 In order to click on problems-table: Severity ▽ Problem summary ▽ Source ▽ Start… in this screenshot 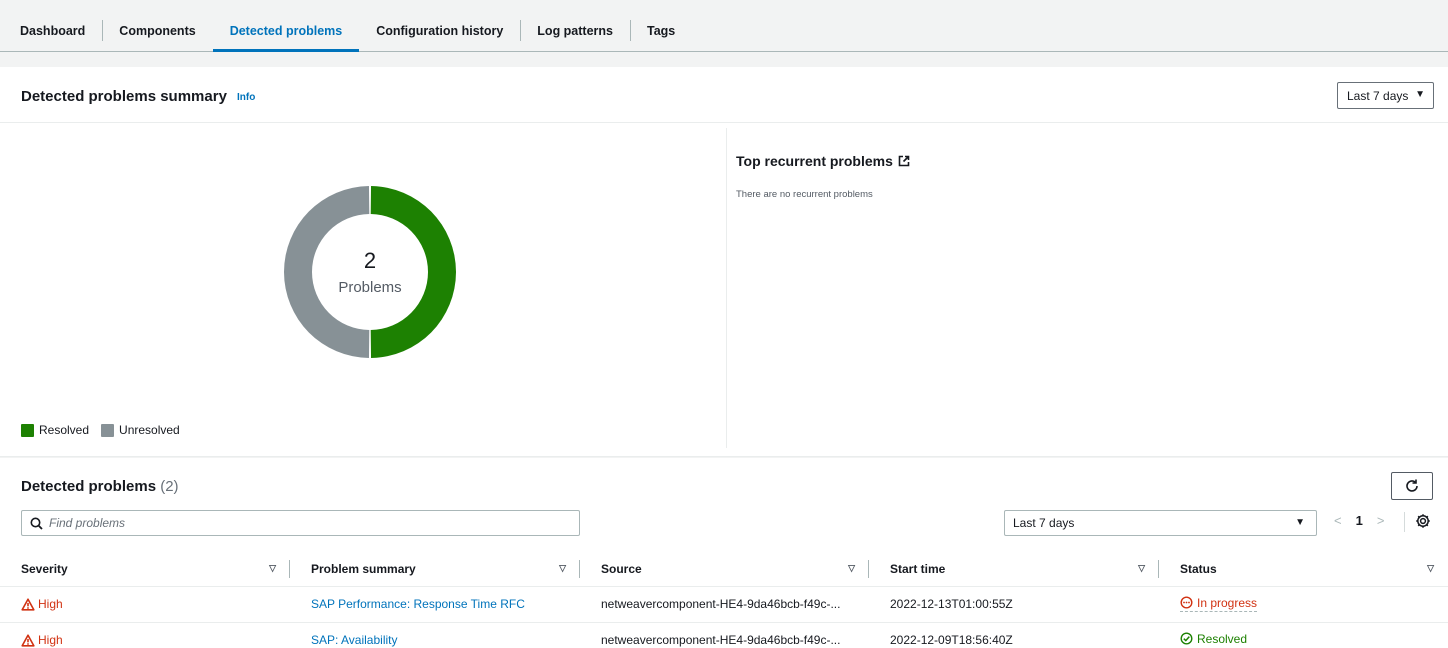, I will do `click(724, 600)`.